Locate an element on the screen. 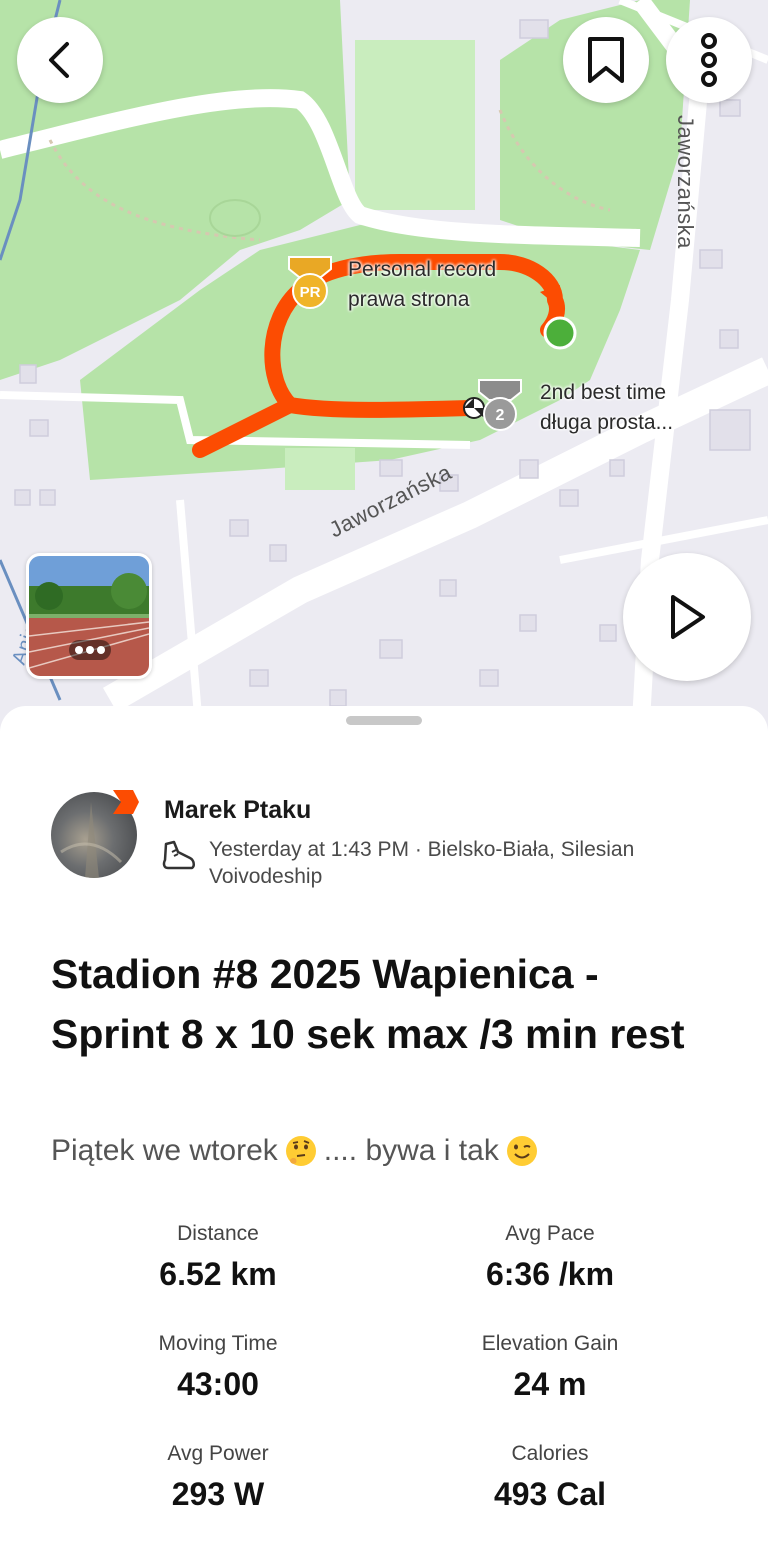 The image size is (768, 1557). road-label: Jaworzańska is located at coordinates (685, 182).